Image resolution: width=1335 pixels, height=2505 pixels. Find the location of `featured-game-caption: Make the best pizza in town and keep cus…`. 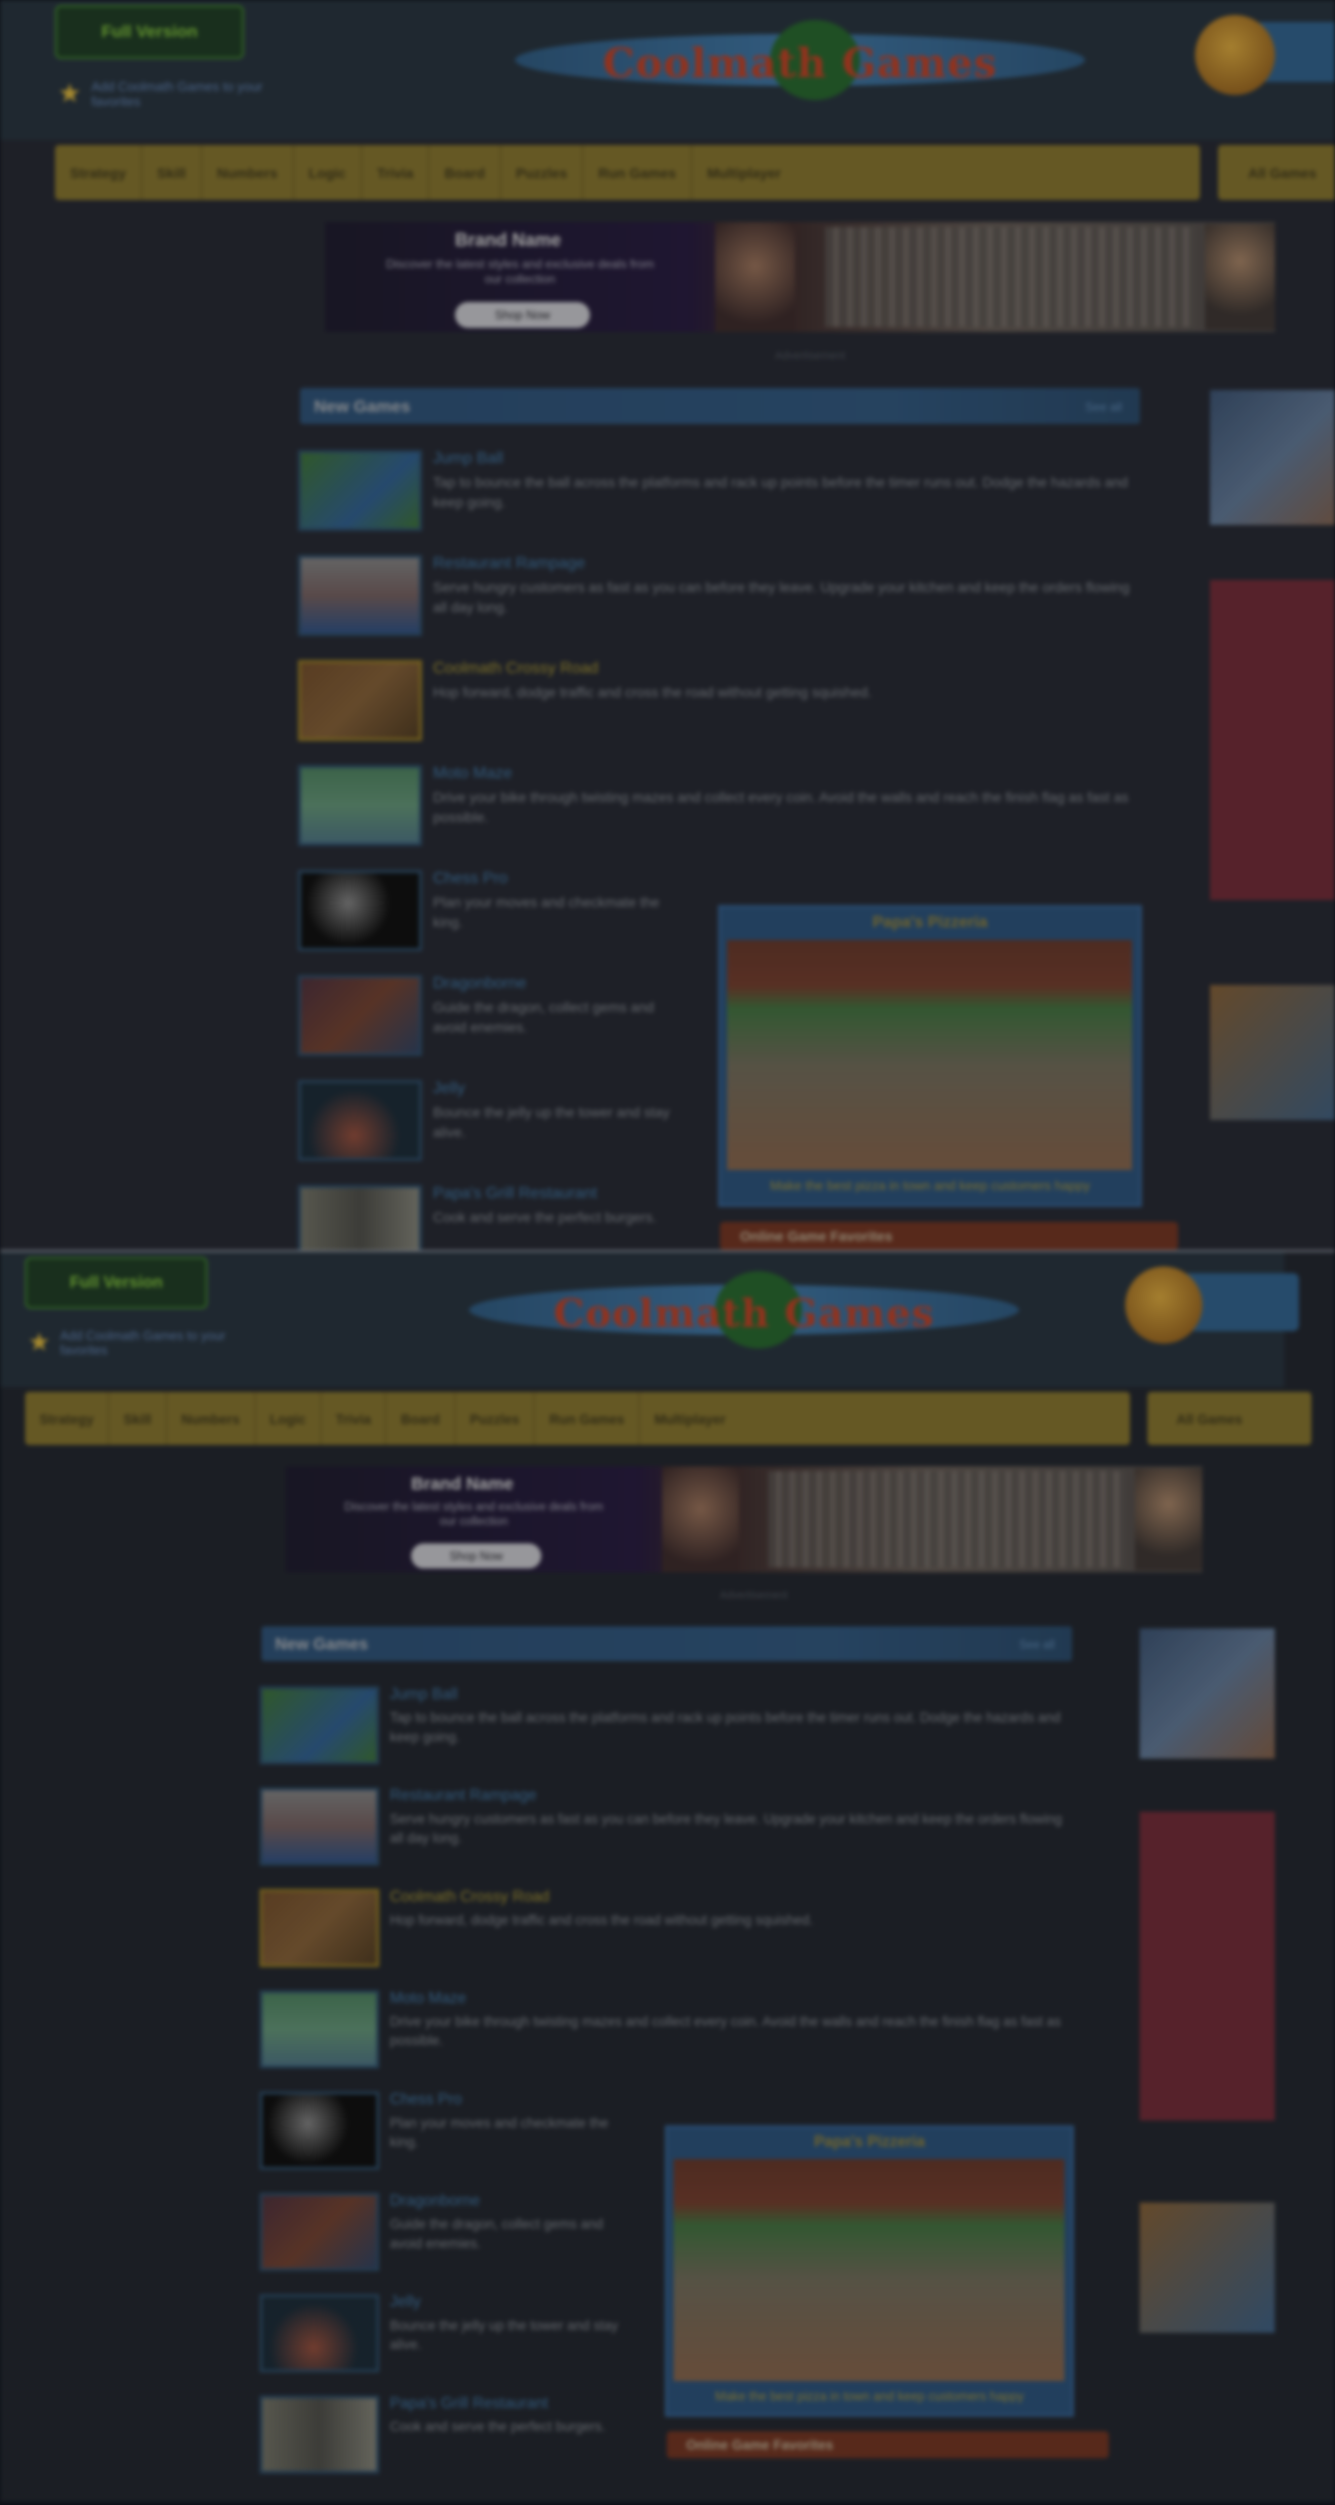

featured-game-caption: Make the best pizza in town and keep cus… is located at coordinates (869, 2396).